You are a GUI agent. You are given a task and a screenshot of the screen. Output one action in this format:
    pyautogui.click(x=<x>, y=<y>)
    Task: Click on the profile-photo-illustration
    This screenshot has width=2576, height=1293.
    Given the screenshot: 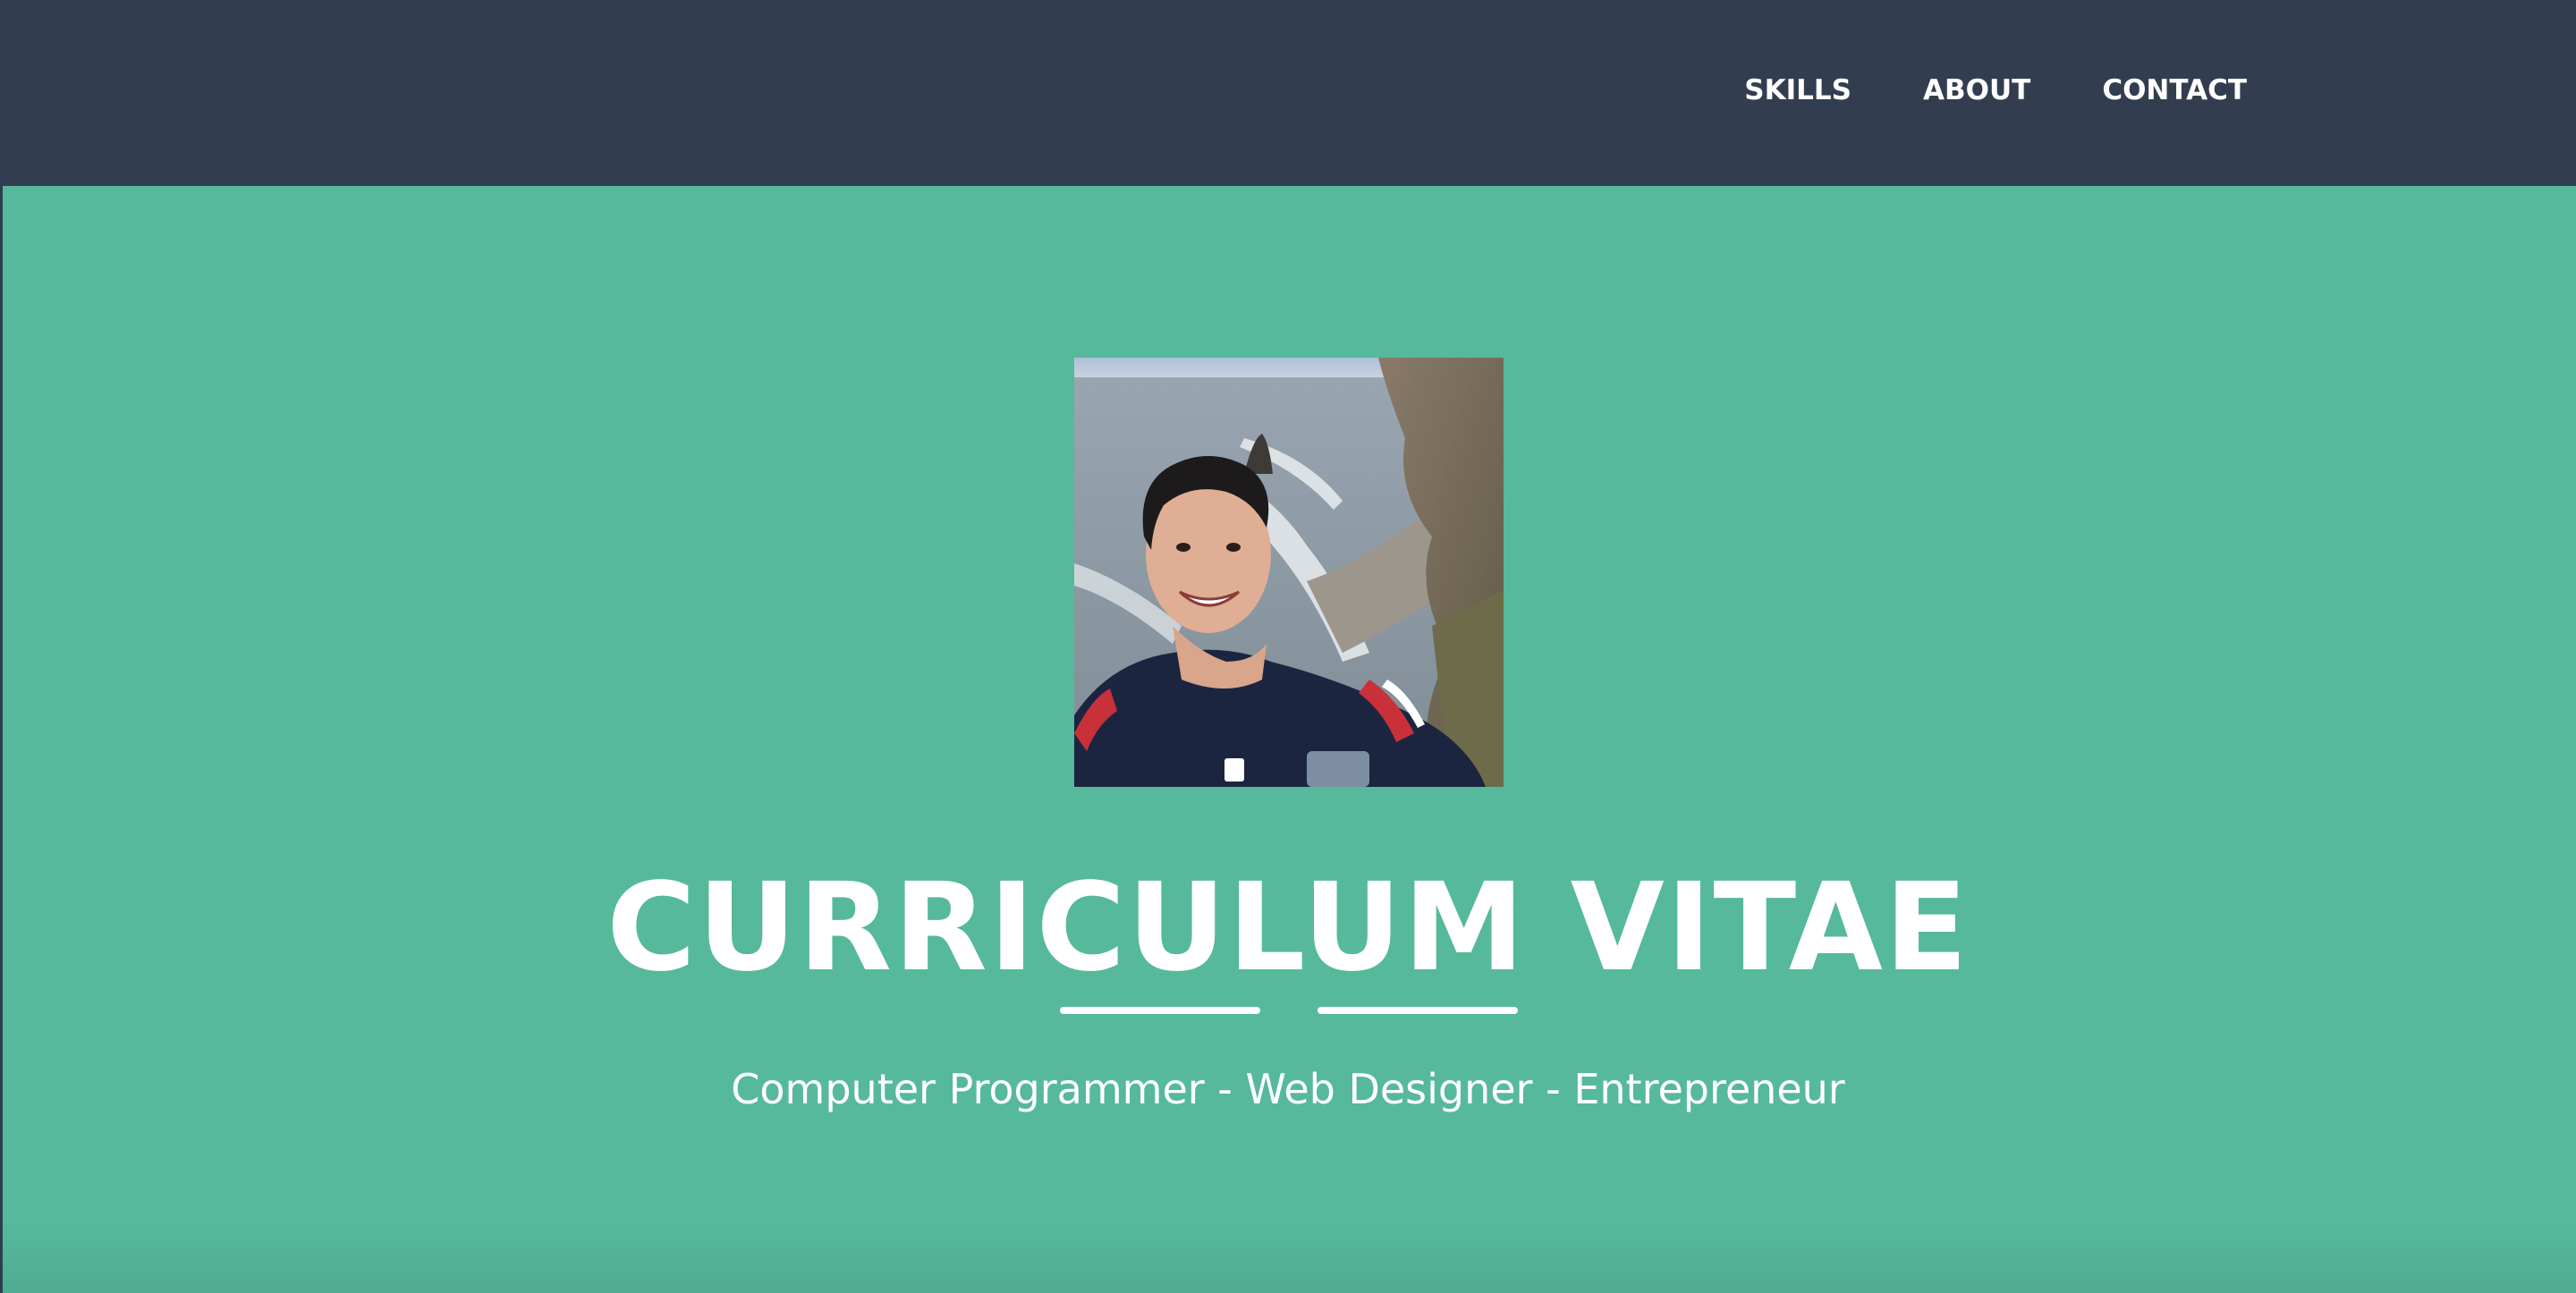 What is the action you would take?
    pyautogui.click(x=1289, y=573)
    